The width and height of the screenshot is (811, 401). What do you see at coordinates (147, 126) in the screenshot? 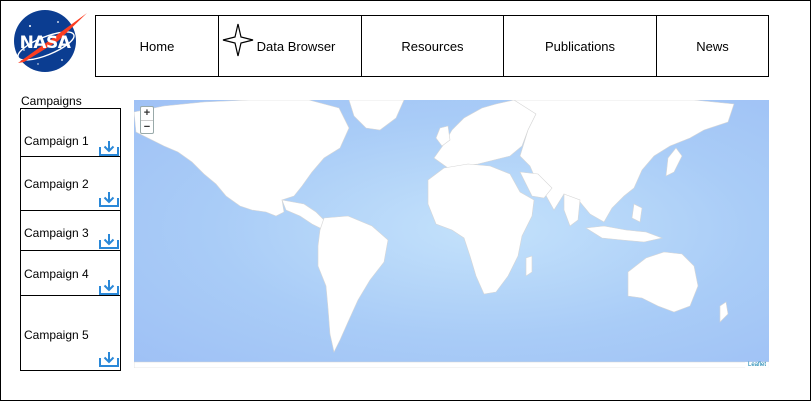
I see `zoom-out-button: −` at bounding box center [147, 126].